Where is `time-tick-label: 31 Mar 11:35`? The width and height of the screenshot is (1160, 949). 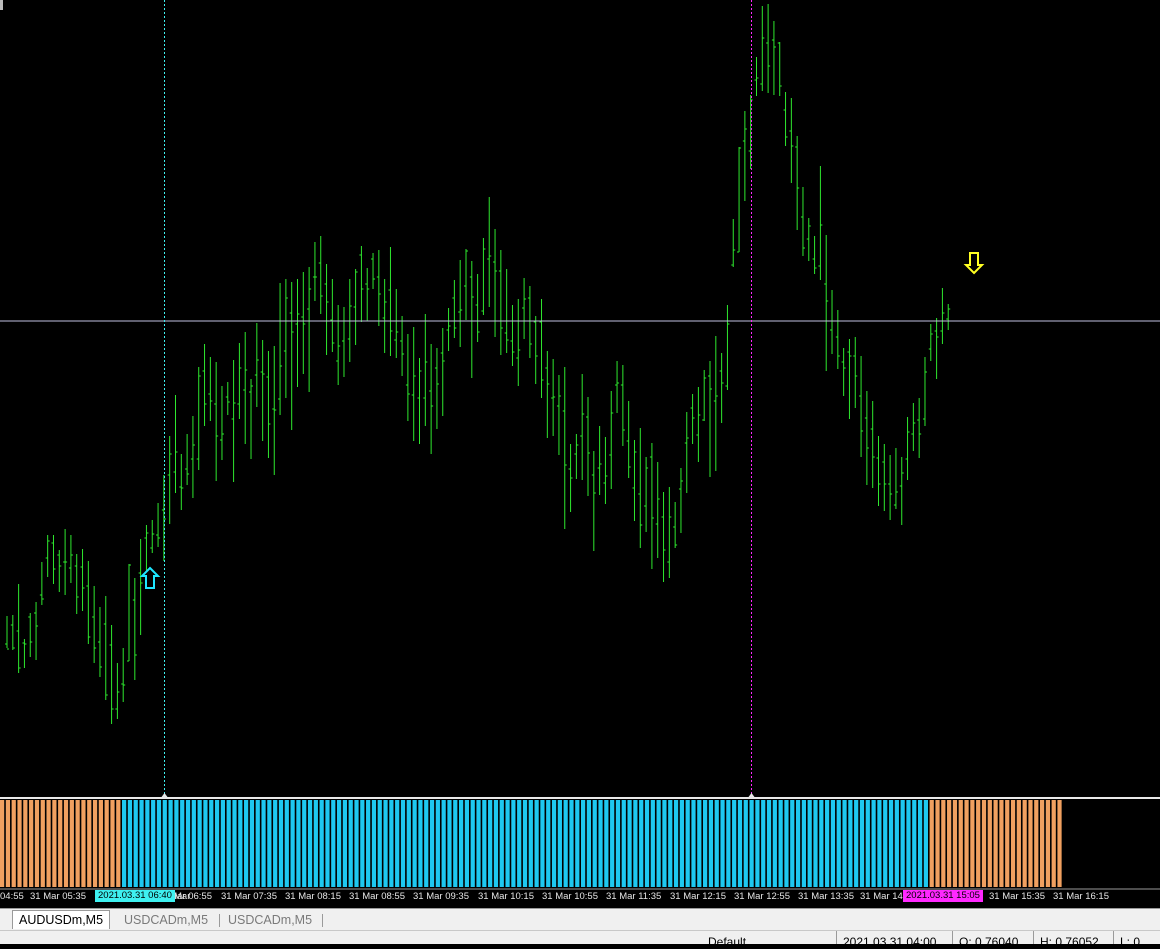
time-tick-label: 31 Mar 11:35 is located at coordinates (634, 896).